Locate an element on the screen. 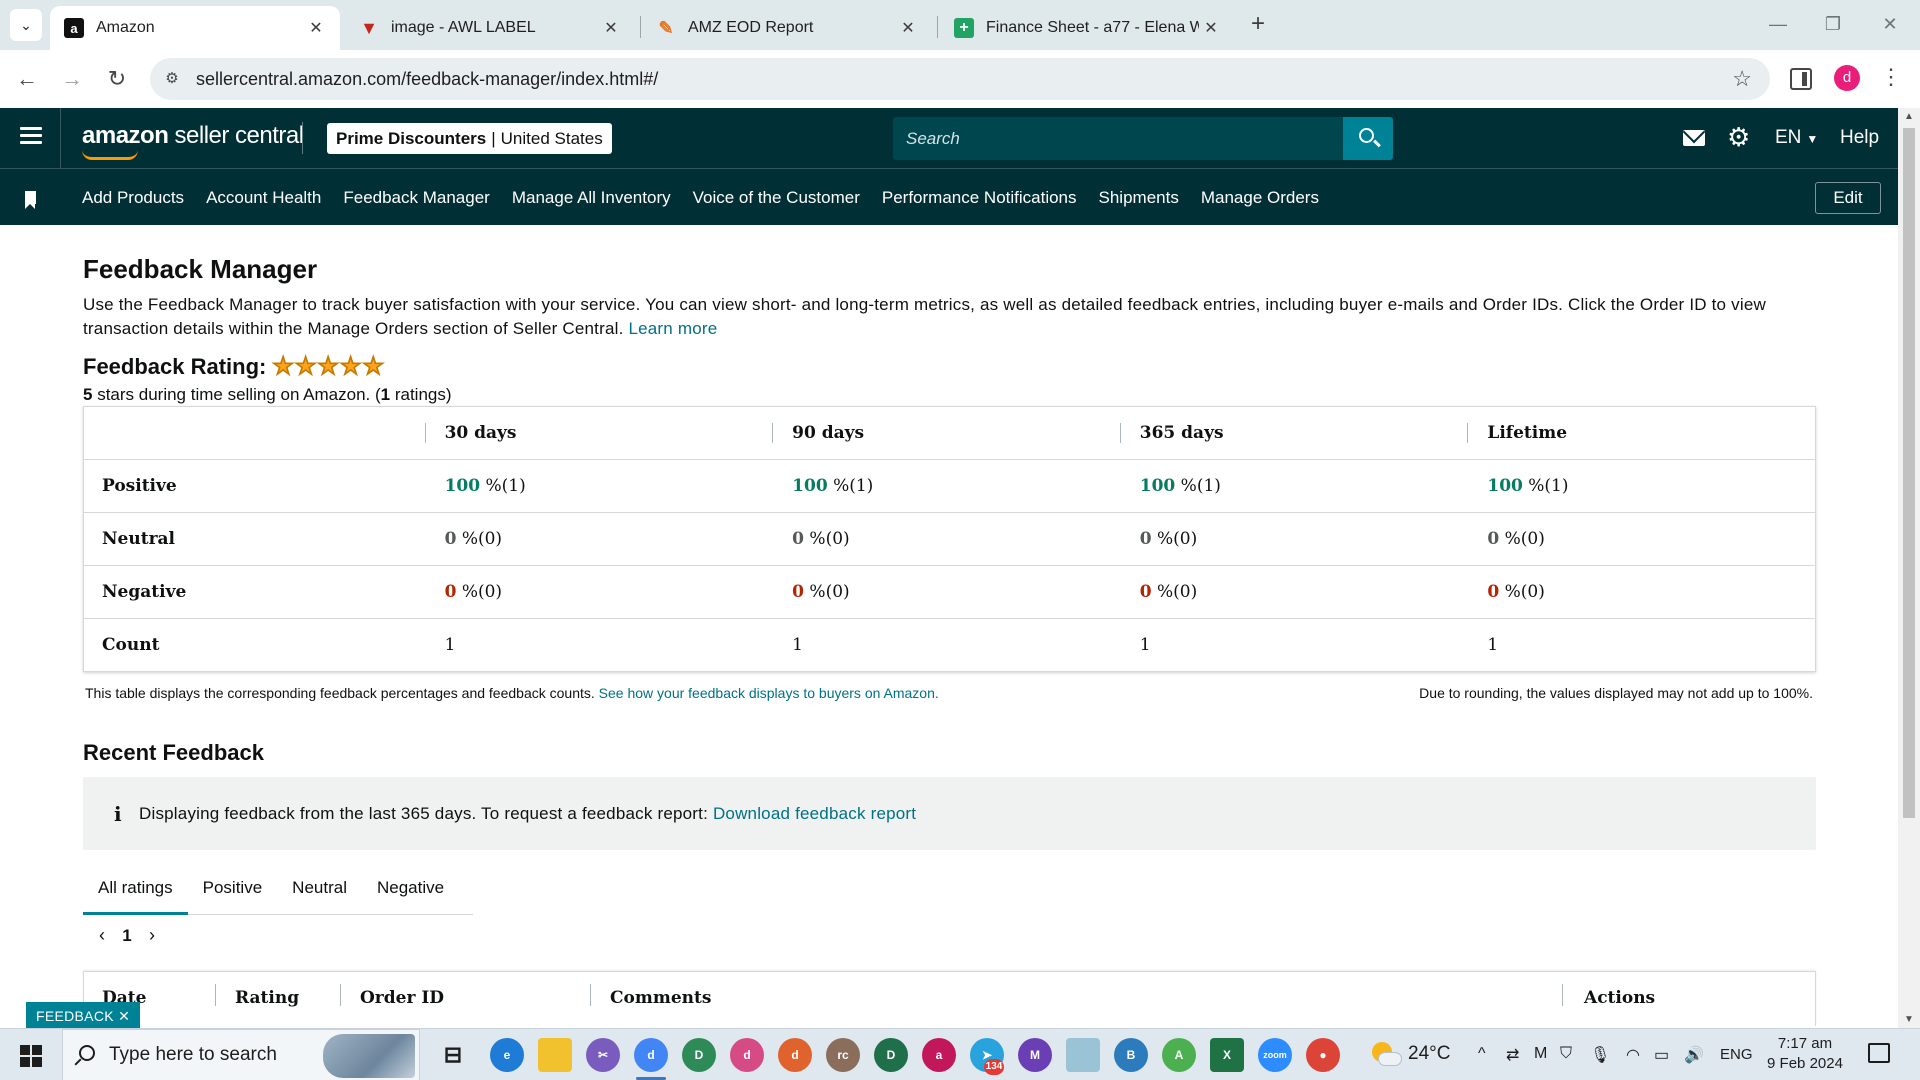 The height and width of the screenshot is (1080, 1920). chrome-profile-icon: rc is located at coordinates (843, 1055).